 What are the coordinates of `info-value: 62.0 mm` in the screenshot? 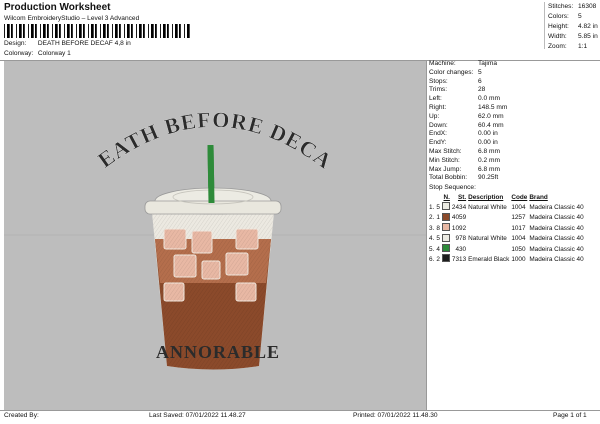 It's located at (491, 116).